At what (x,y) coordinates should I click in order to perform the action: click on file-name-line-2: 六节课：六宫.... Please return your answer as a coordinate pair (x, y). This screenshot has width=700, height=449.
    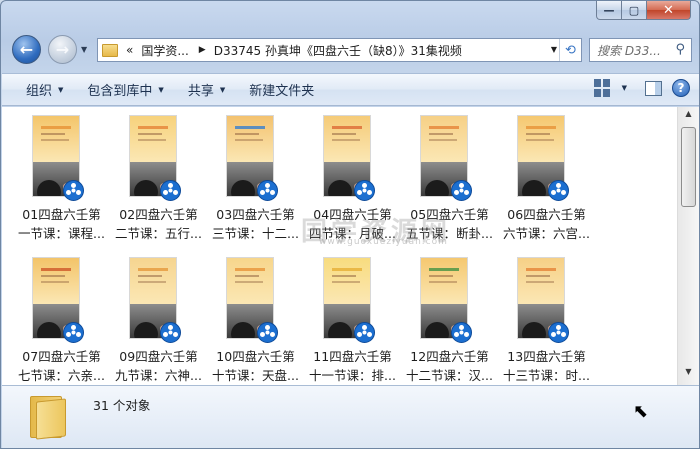
    Looking at the image, I should click on (546, 233).